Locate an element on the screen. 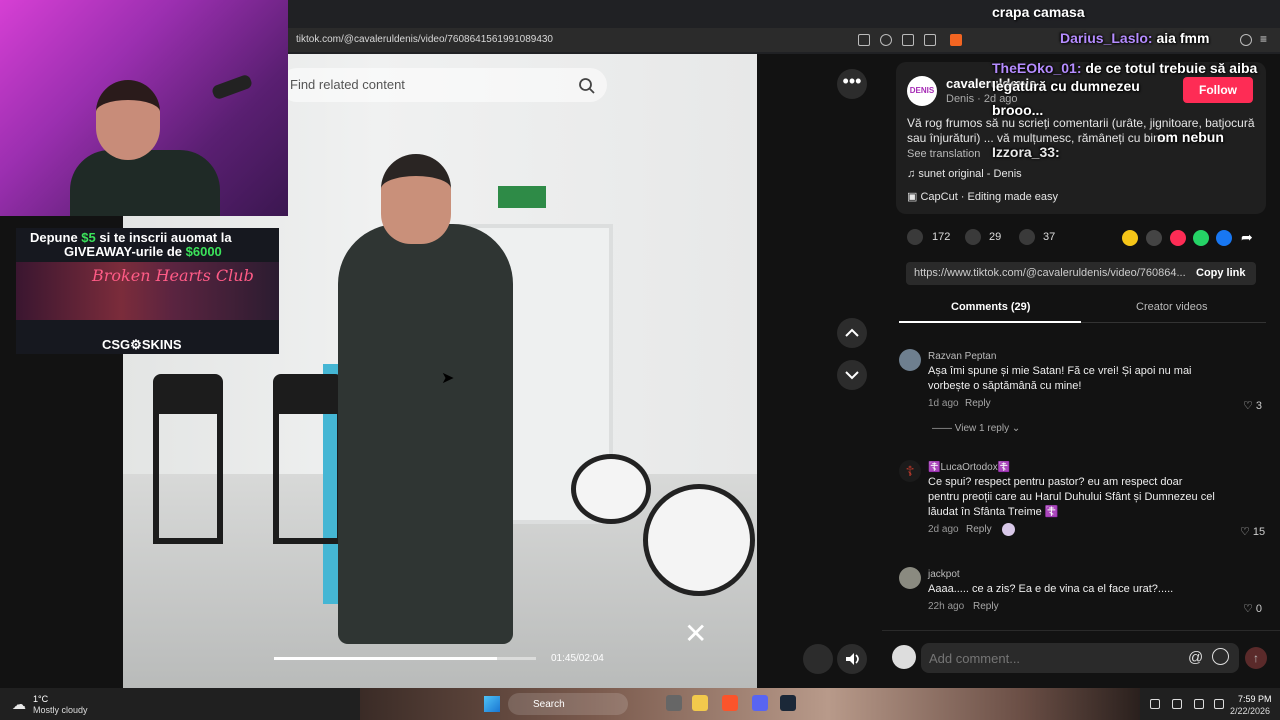 The height and width of the screenshot is (720, 1280). facebook-icon is located at coordinates (1224, 238).